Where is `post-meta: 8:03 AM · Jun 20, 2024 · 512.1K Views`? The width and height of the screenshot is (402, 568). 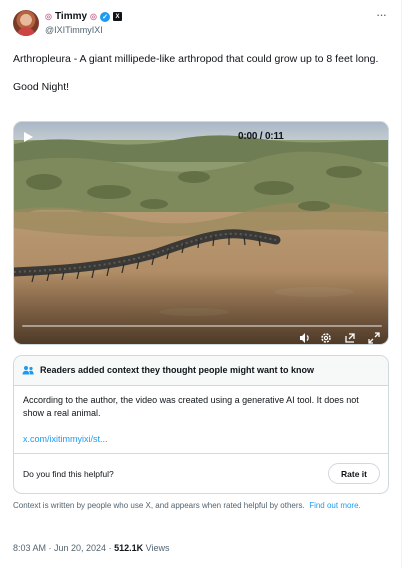 post-meta: 8:03 AM · Jun 20, 2024 · 512.1K Views is located at coordinates (91, 548).